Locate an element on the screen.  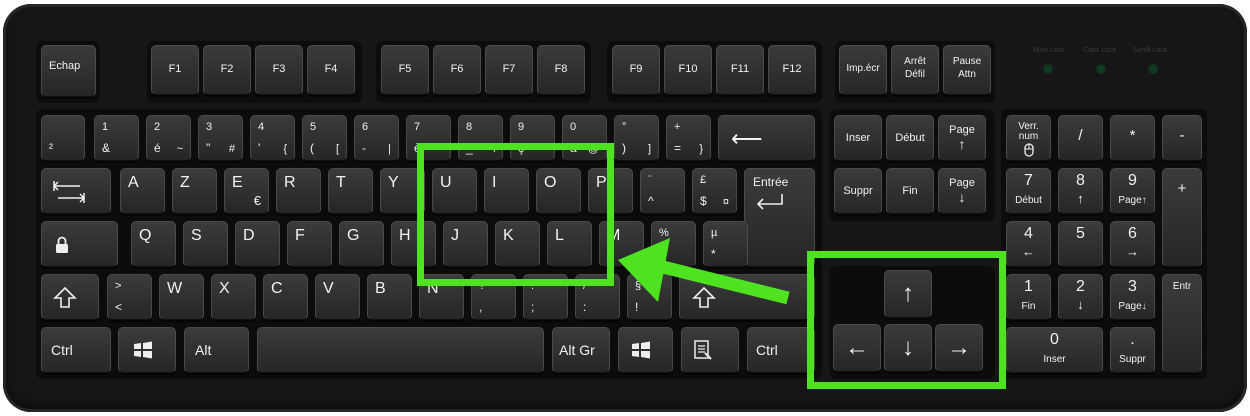
windows-logo-icon is located at coordinates (143, 350).